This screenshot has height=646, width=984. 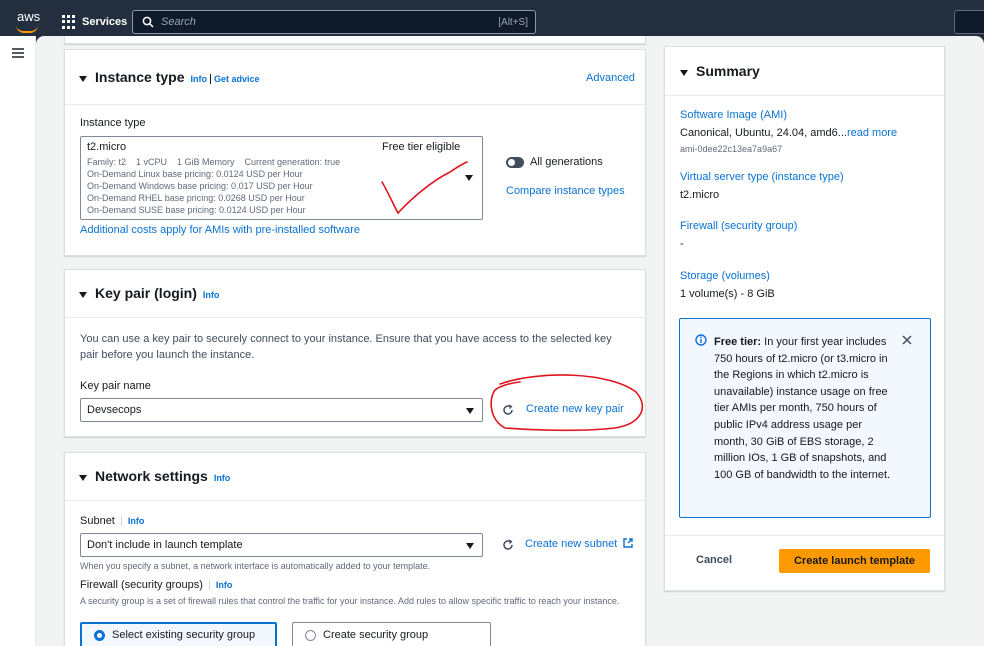 What do you see at coordinates (281, 545) in the screenshot?
I see `subnet-select: Don't include in launch template` at bounding box center [281, 545].